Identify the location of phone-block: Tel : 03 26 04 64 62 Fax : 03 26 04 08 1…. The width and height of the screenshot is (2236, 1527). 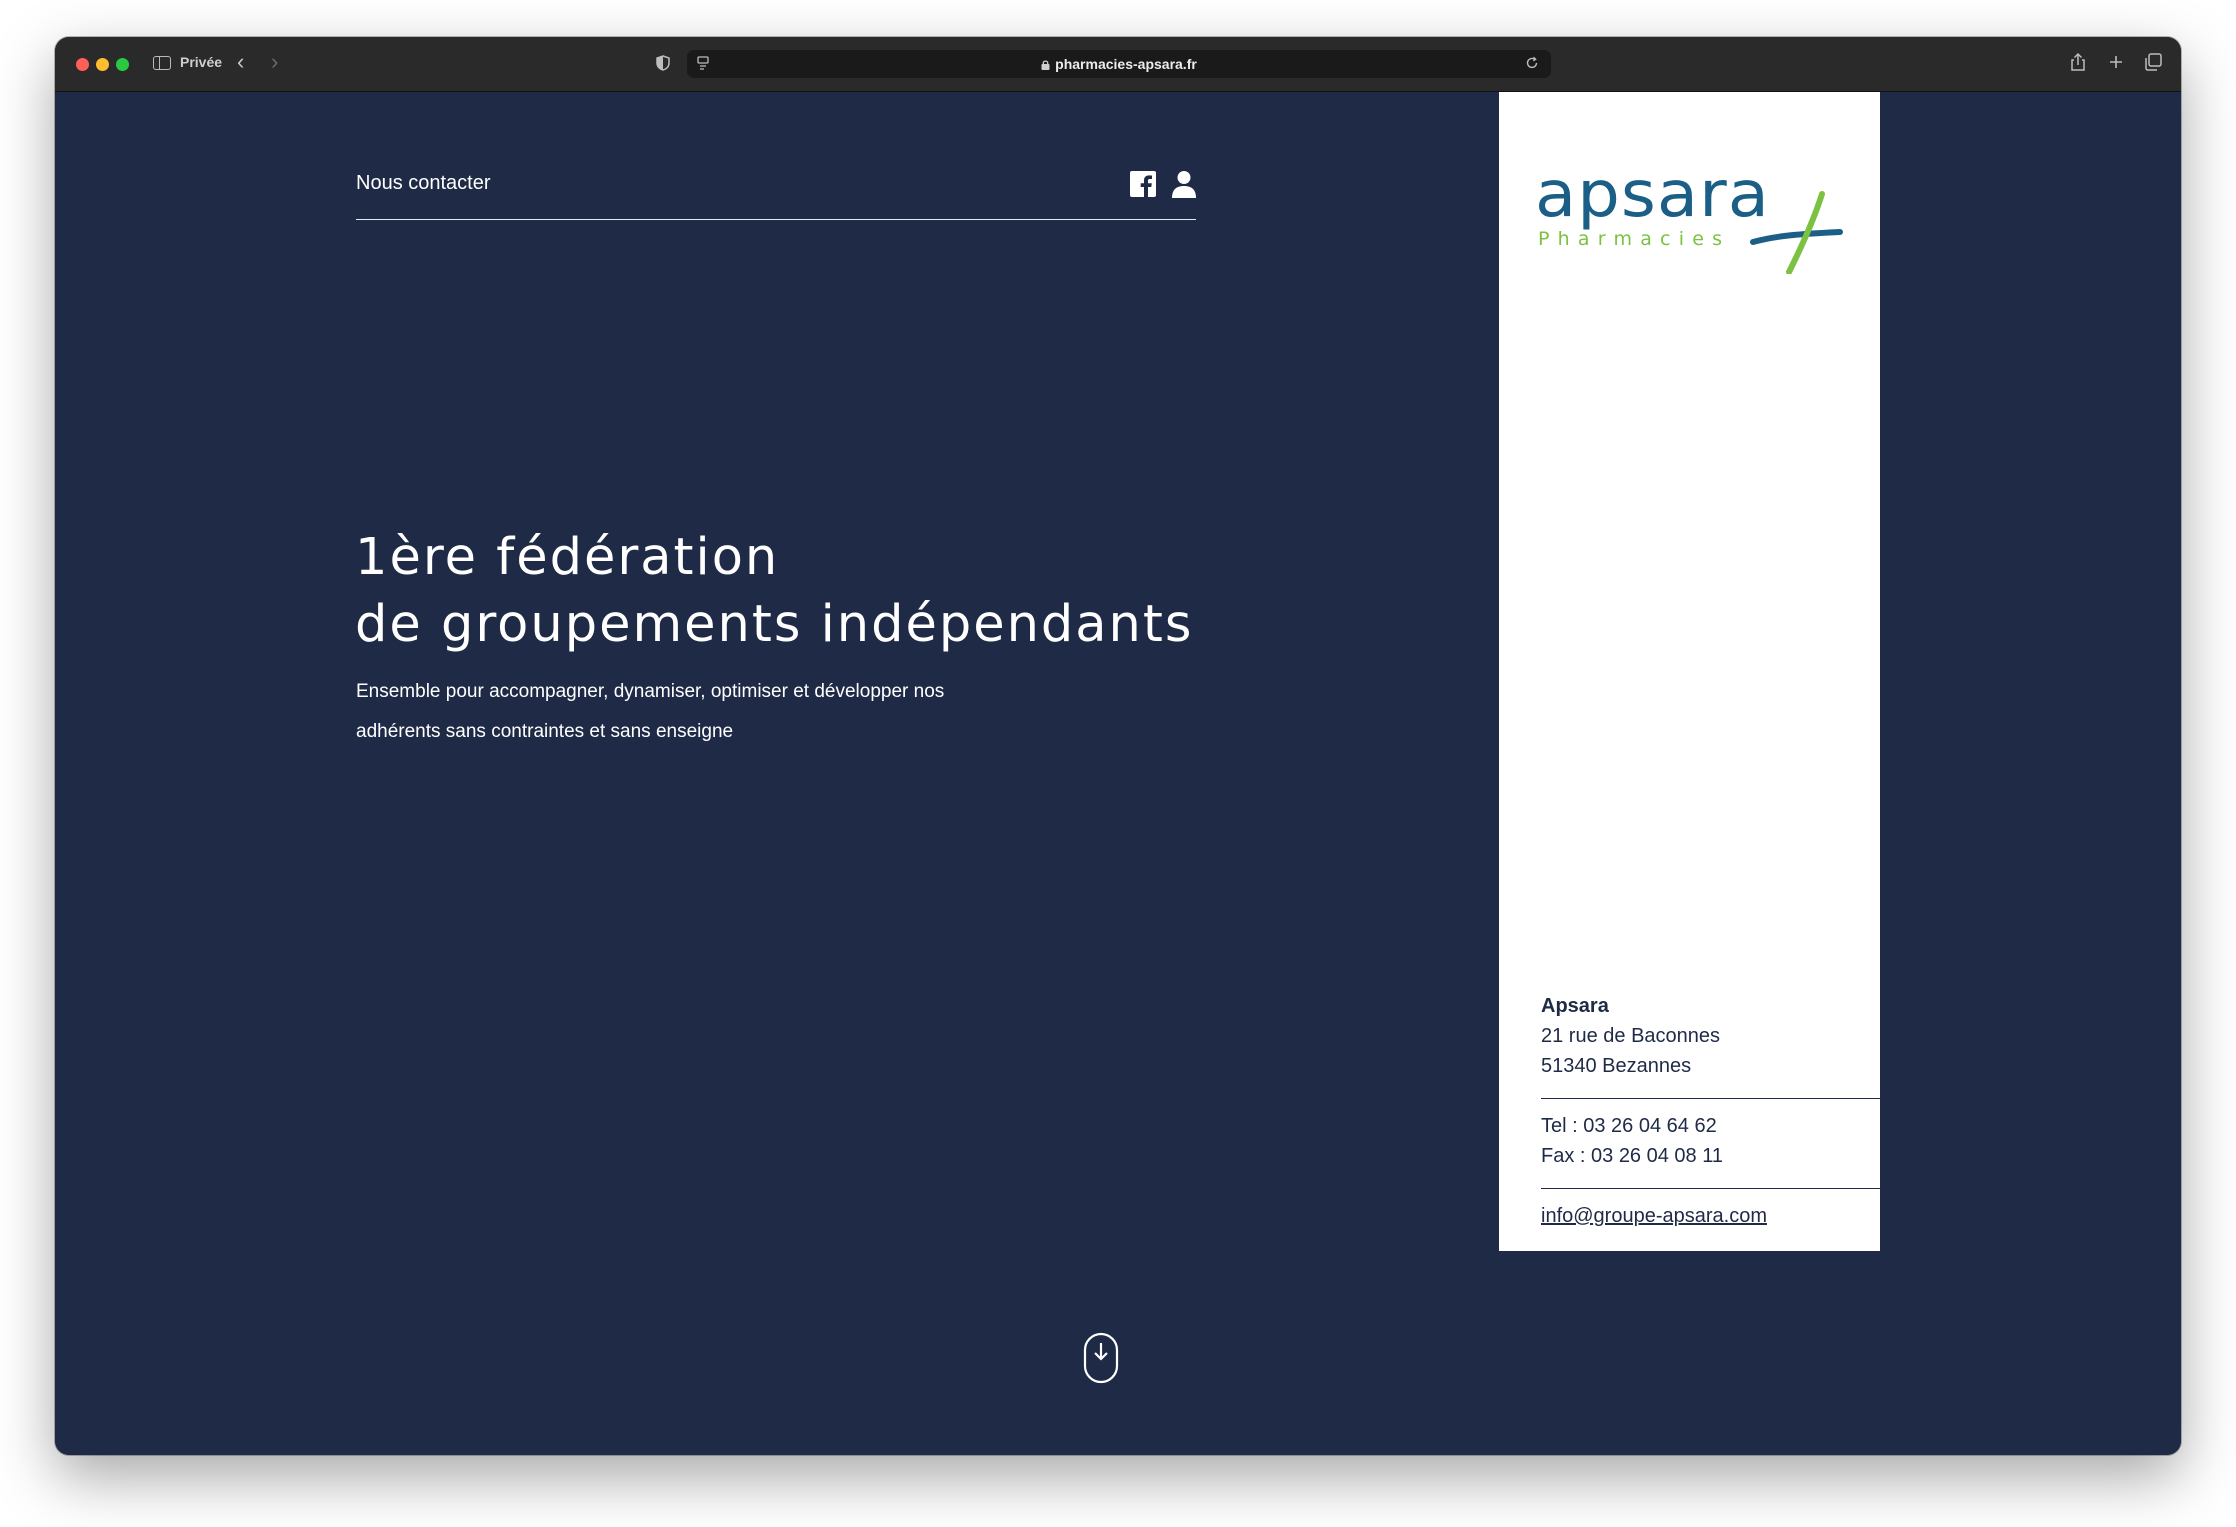
(1632, 1141).